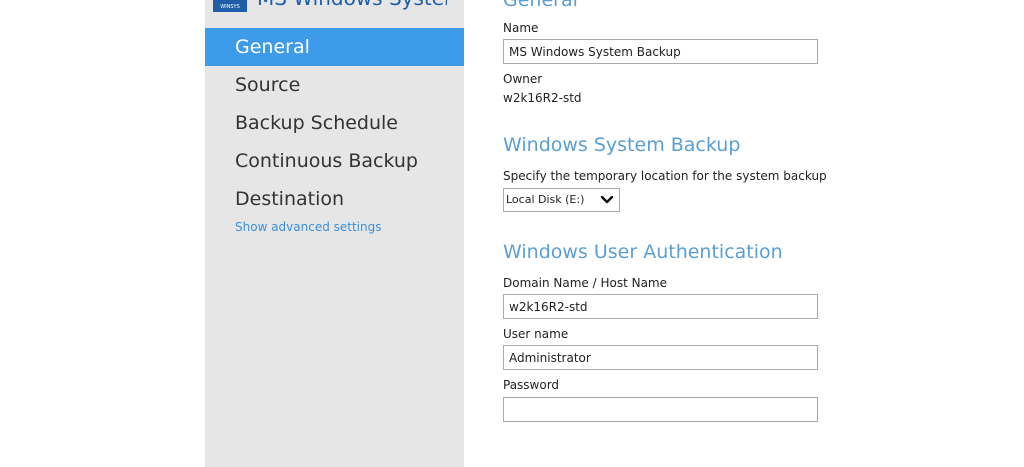 The height and width of the screenshot is (467, 1024). Describe the element at coordinates (660, 51) in the screenshot. I see `name-field` at that location.